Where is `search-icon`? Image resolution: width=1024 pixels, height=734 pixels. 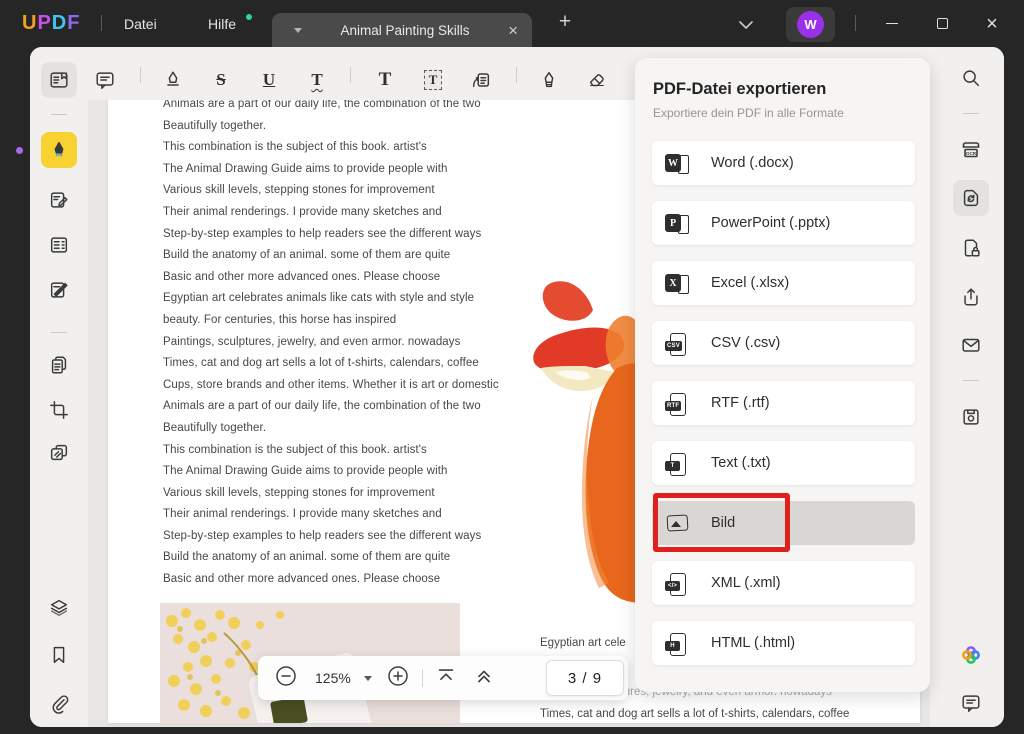 search-icon is located at coordinates (971, 78).